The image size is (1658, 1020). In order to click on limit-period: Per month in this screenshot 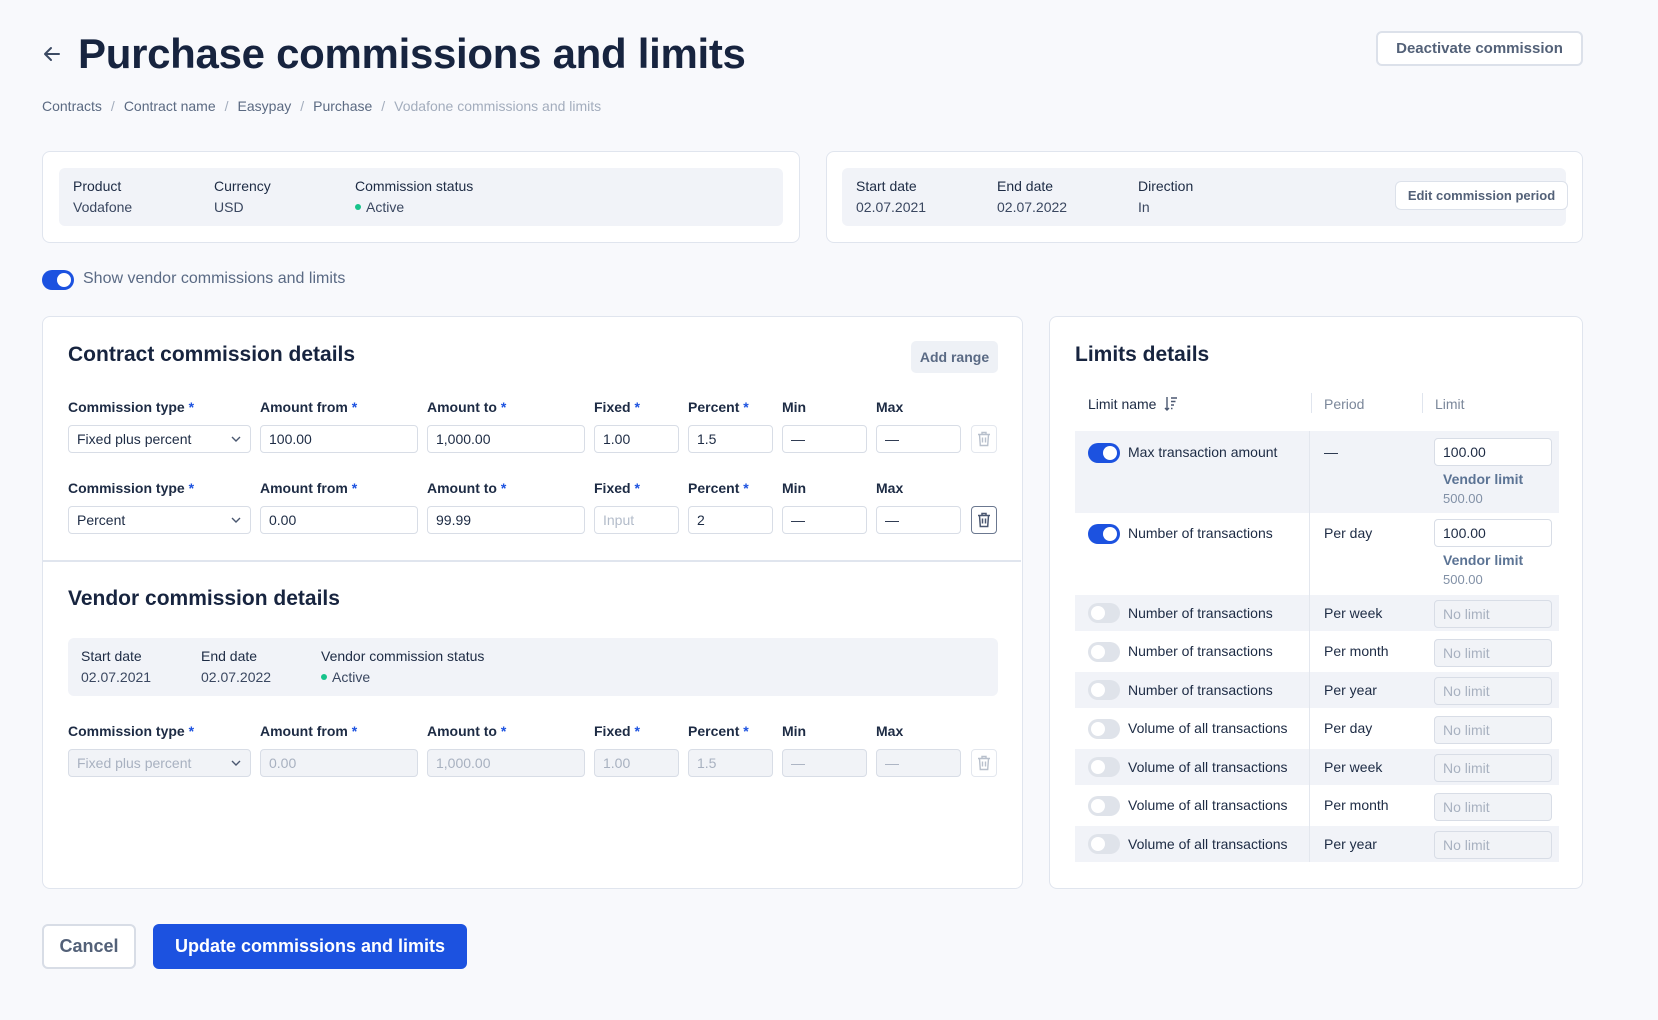, I will do `click(1356, 805)`.